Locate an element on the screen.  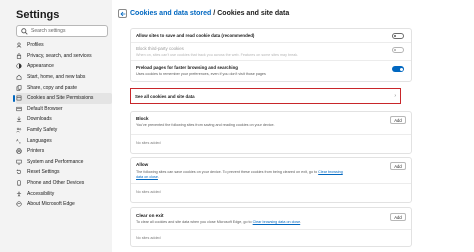
allow-section-description-line2: data on close. is located at coordinates (147, 177).